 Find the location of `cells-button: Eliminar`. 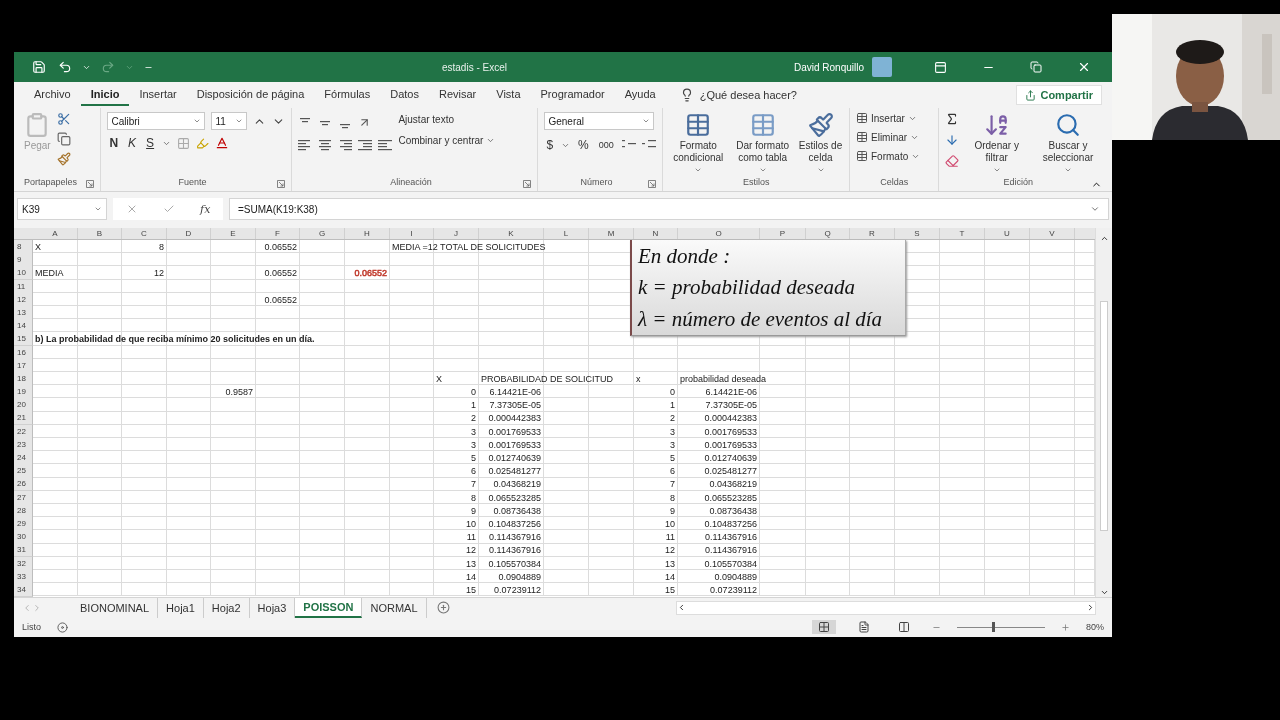

cells-button: Eliminar is located at coordinates (888, 137).